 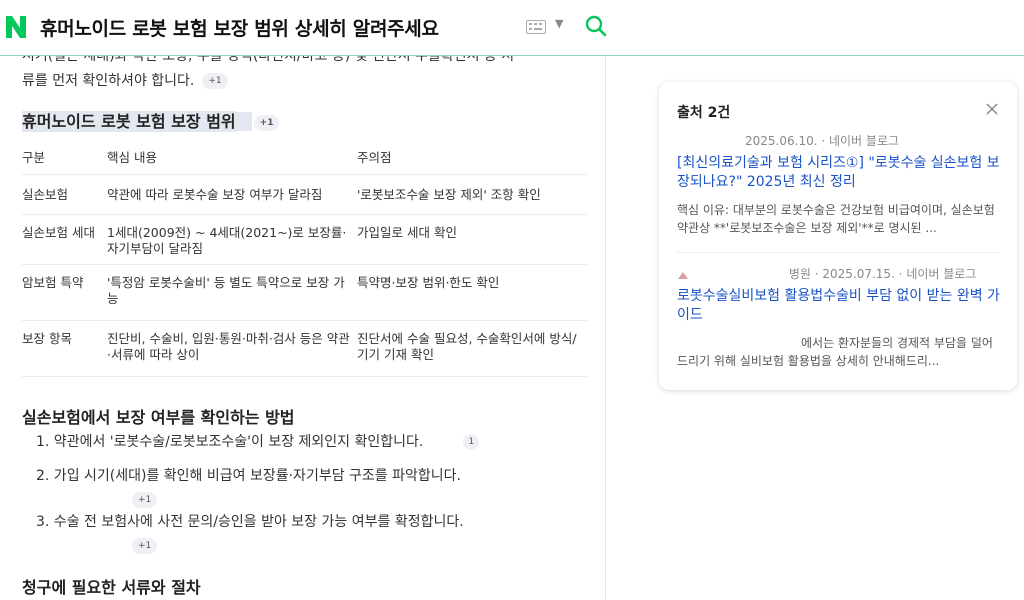 I want to click on table-cell: 진단서에 수술 필요성, 수술확인서에 방식/기기 기재 확인, so click(x=472, y=348).